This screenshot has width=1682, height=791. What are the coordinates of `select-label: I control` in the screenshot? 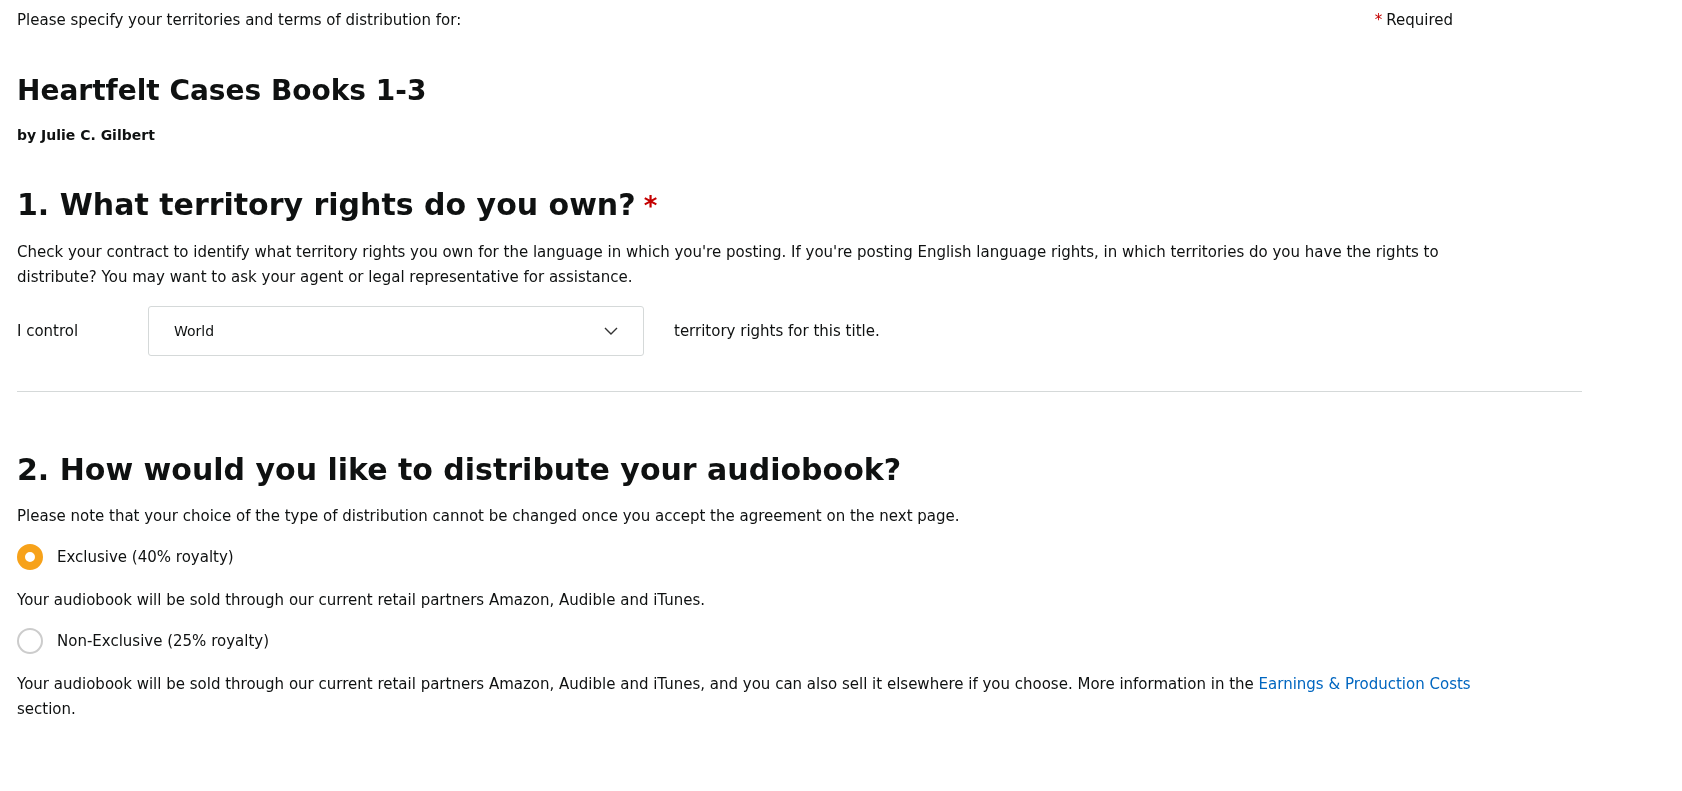 It's located at (48, 331).